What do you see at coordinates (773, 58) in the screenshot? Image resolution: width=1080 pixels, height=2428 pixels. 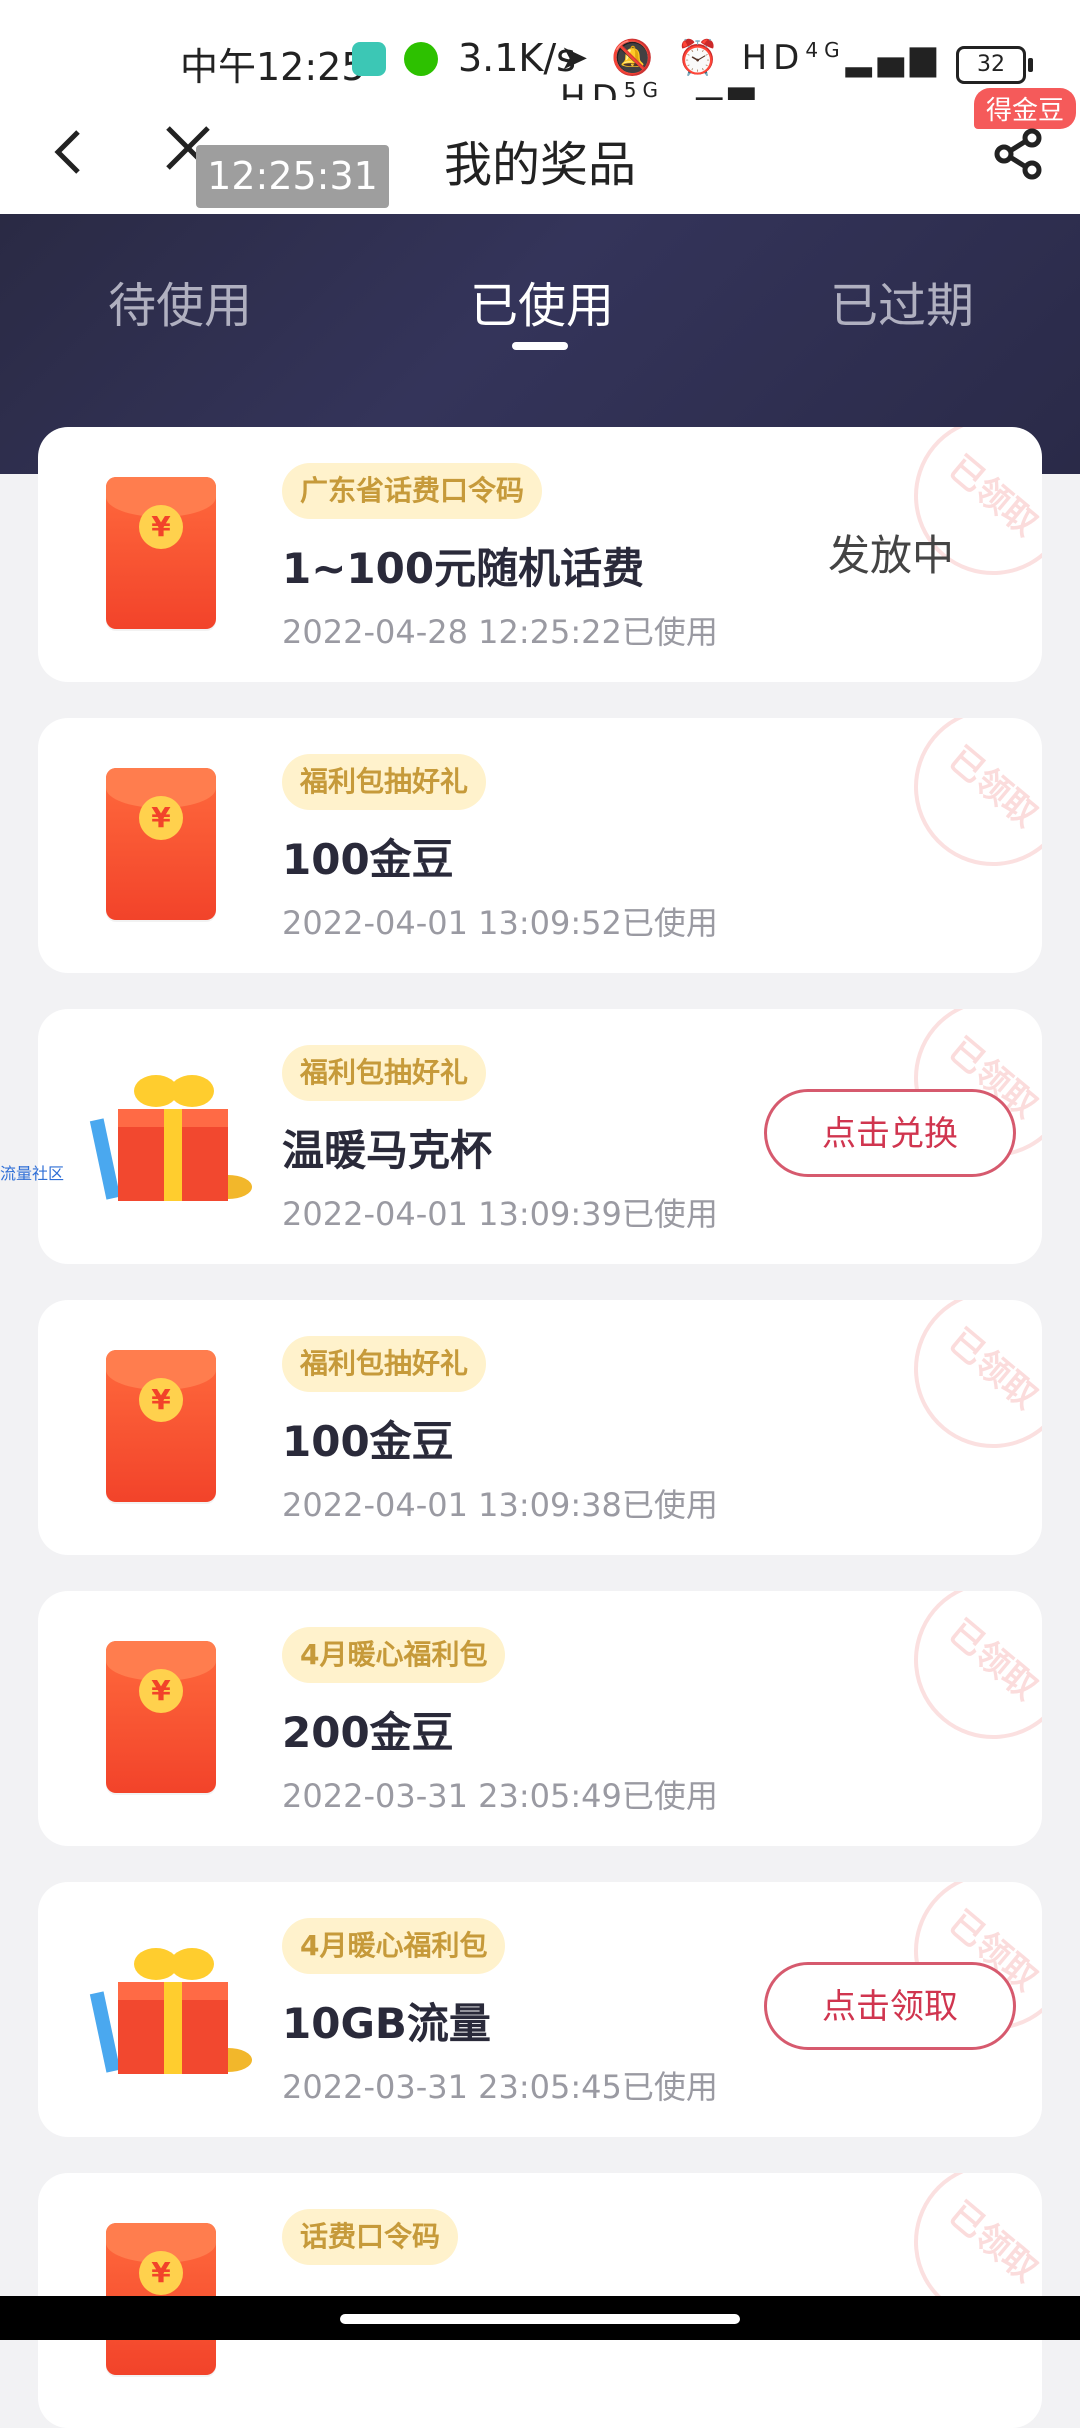 I see `hd-icon: HD` at bounding box center [773, 58].